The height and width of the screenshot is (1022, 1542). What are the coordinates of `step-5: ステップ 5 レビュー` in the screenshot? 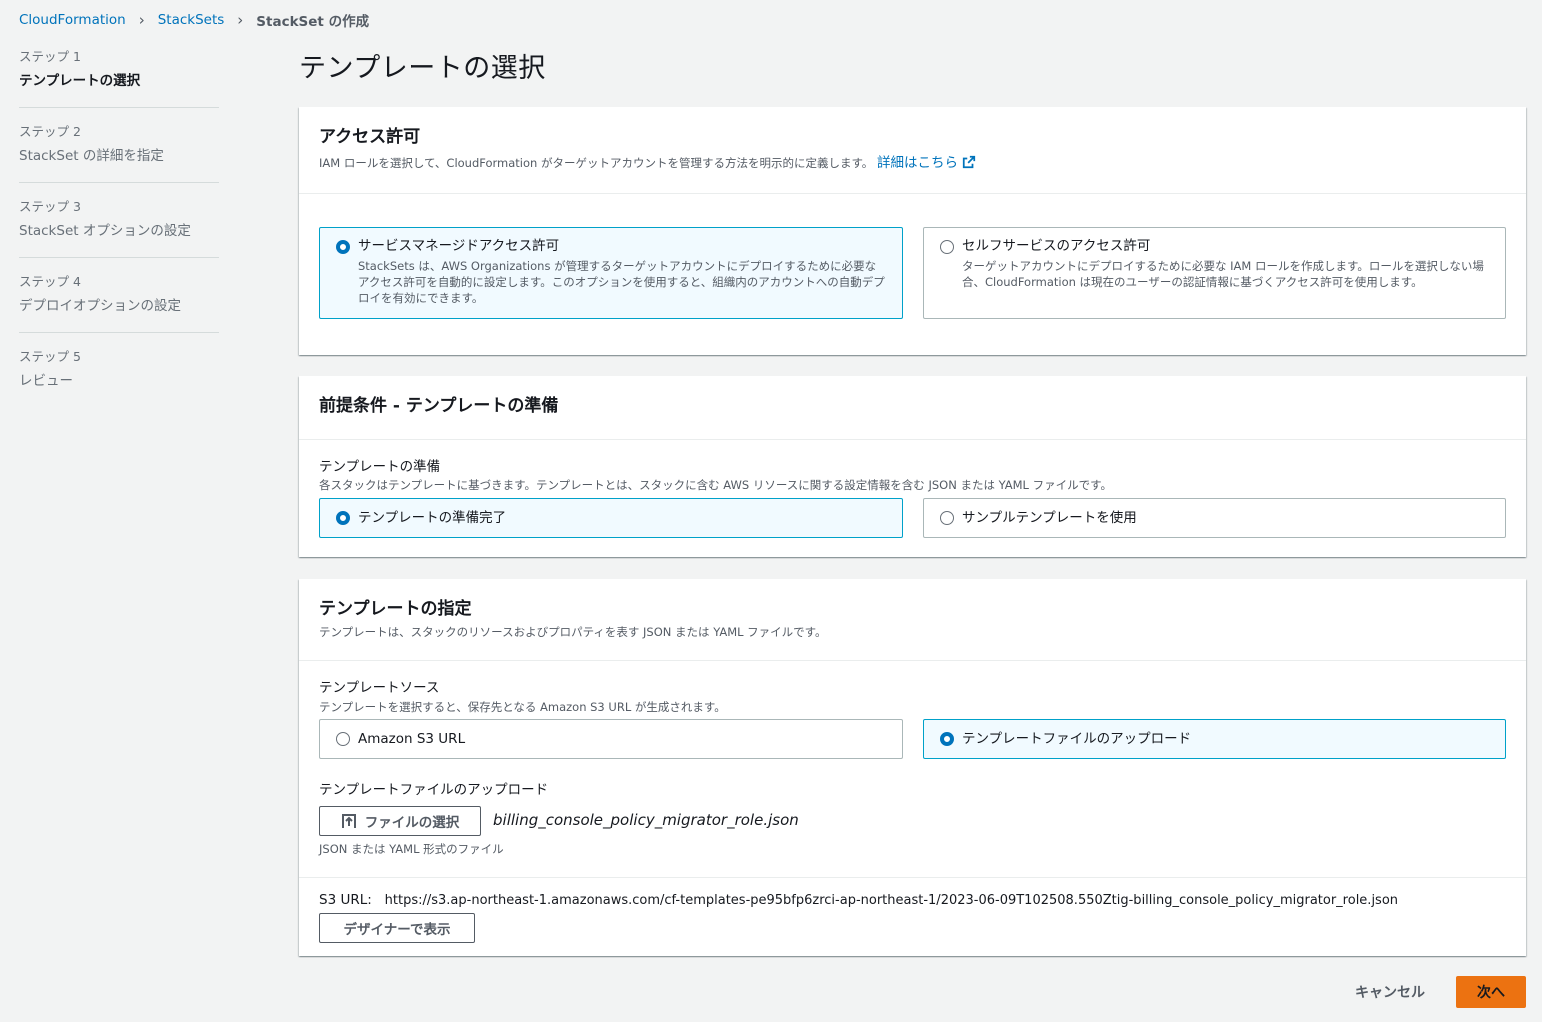 It's located at (119, 377).